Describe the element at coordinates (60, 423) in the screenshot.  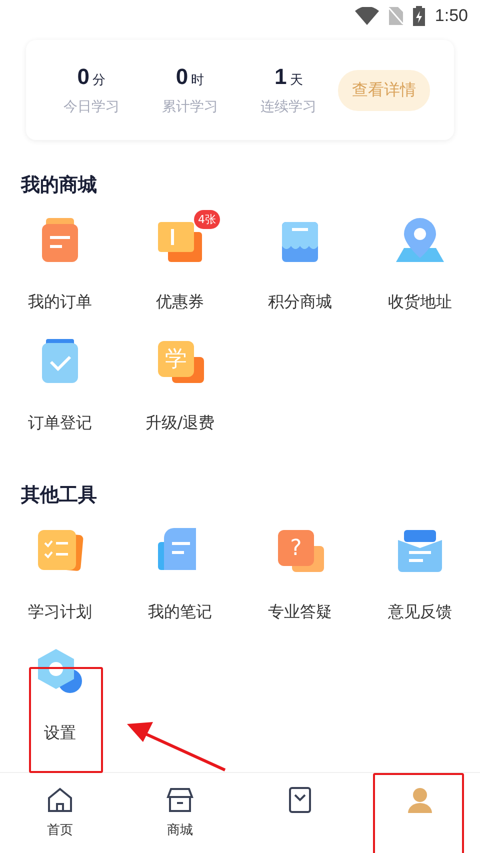
I see `menu-item-label: 订单登记` at that location.